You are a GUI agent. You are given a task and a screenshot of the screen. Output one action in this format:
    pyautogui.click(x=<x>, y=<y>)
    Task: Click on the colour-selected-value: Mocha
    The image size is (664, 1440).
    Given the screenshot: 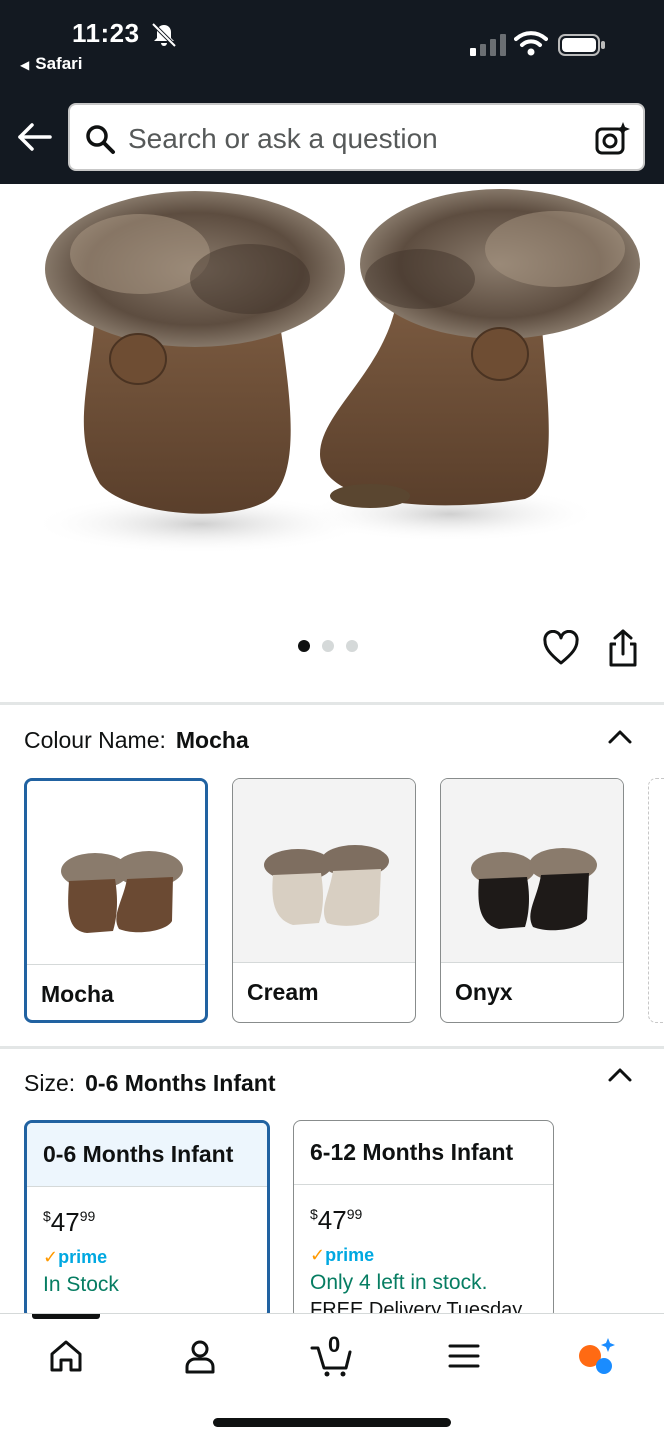 What is the action you would take?
    pyautogui.click(x=212, y=740)
    